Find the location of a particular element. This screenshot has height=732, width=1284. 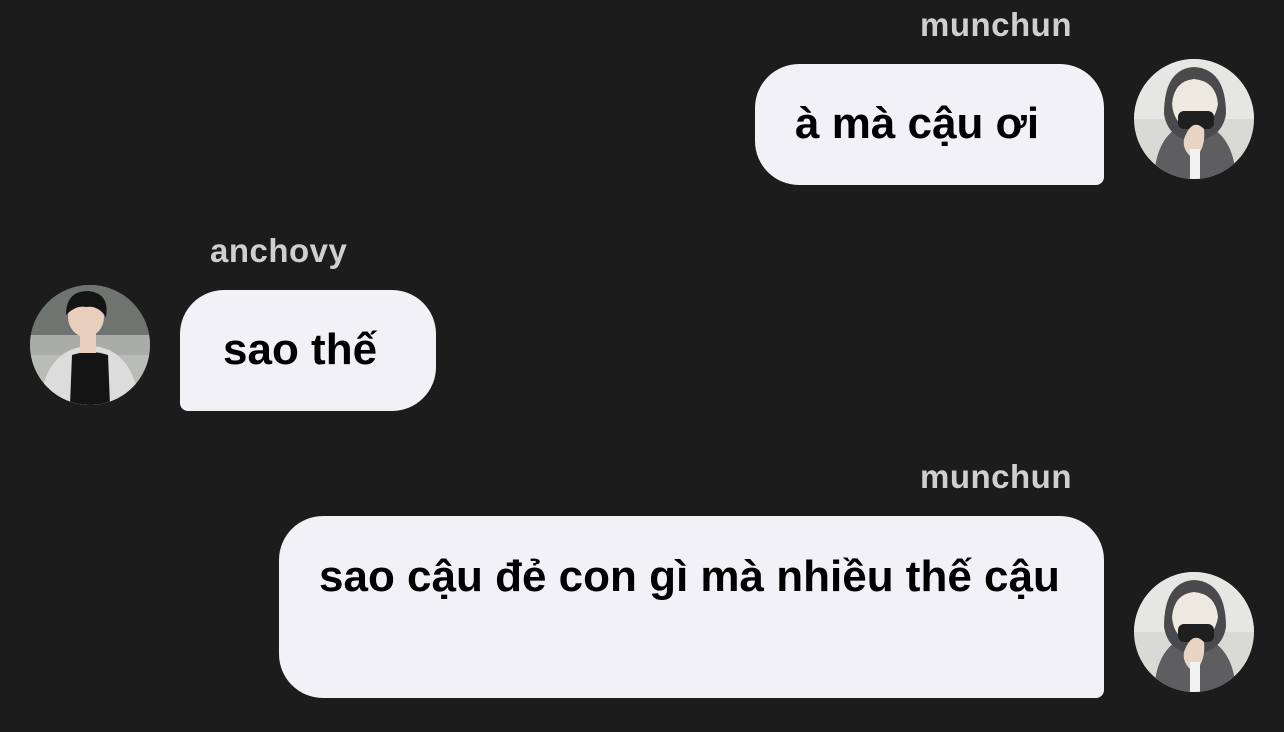

message-bubble: à mà cậu ơi is located at coordinates (929, 124).